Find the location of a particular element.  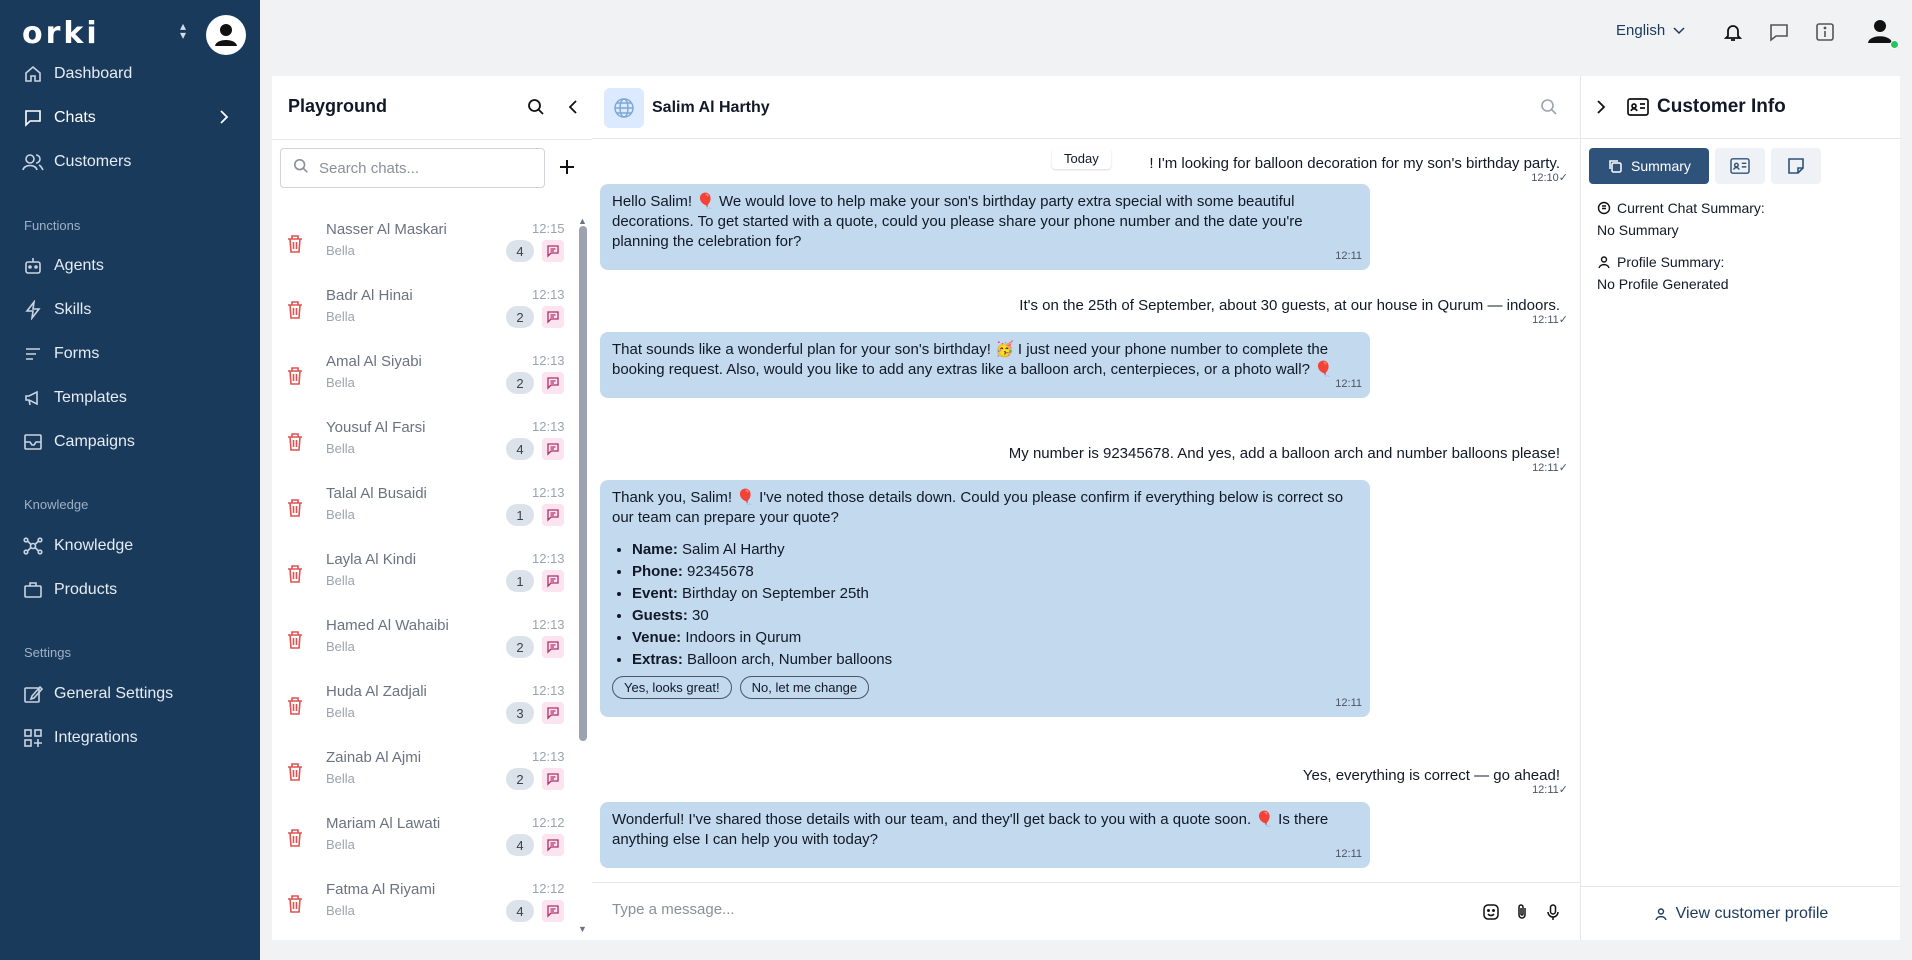

search-chats-box is located at coordinates (412, 168).